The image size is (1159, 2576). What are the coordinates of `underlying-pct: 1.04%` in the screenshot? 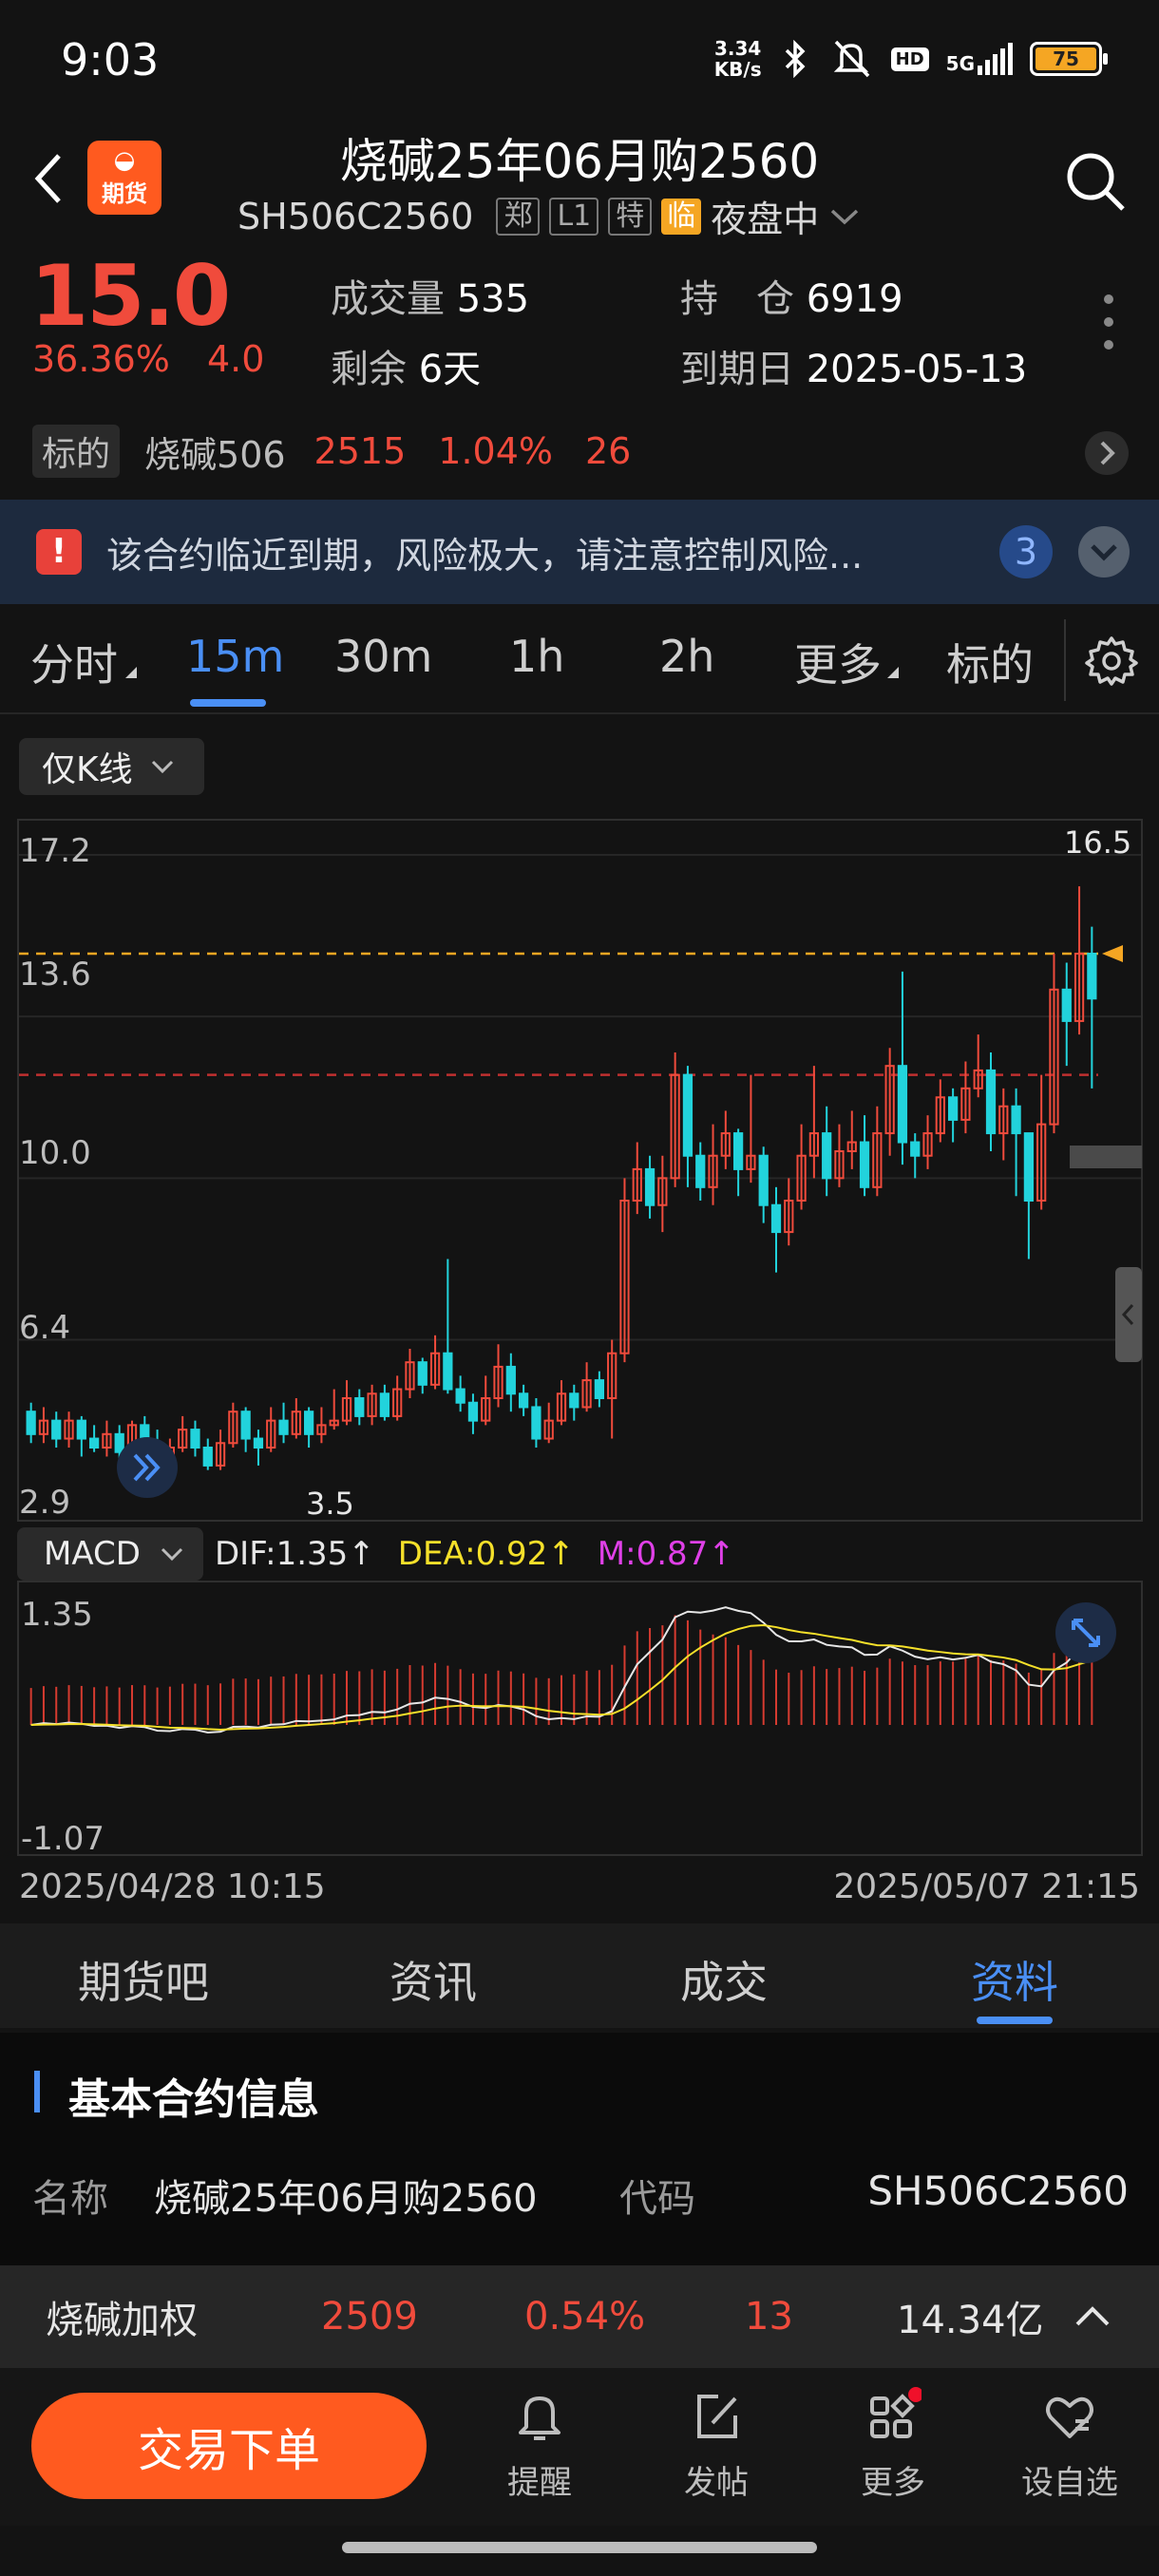 It's located at (495, 451).